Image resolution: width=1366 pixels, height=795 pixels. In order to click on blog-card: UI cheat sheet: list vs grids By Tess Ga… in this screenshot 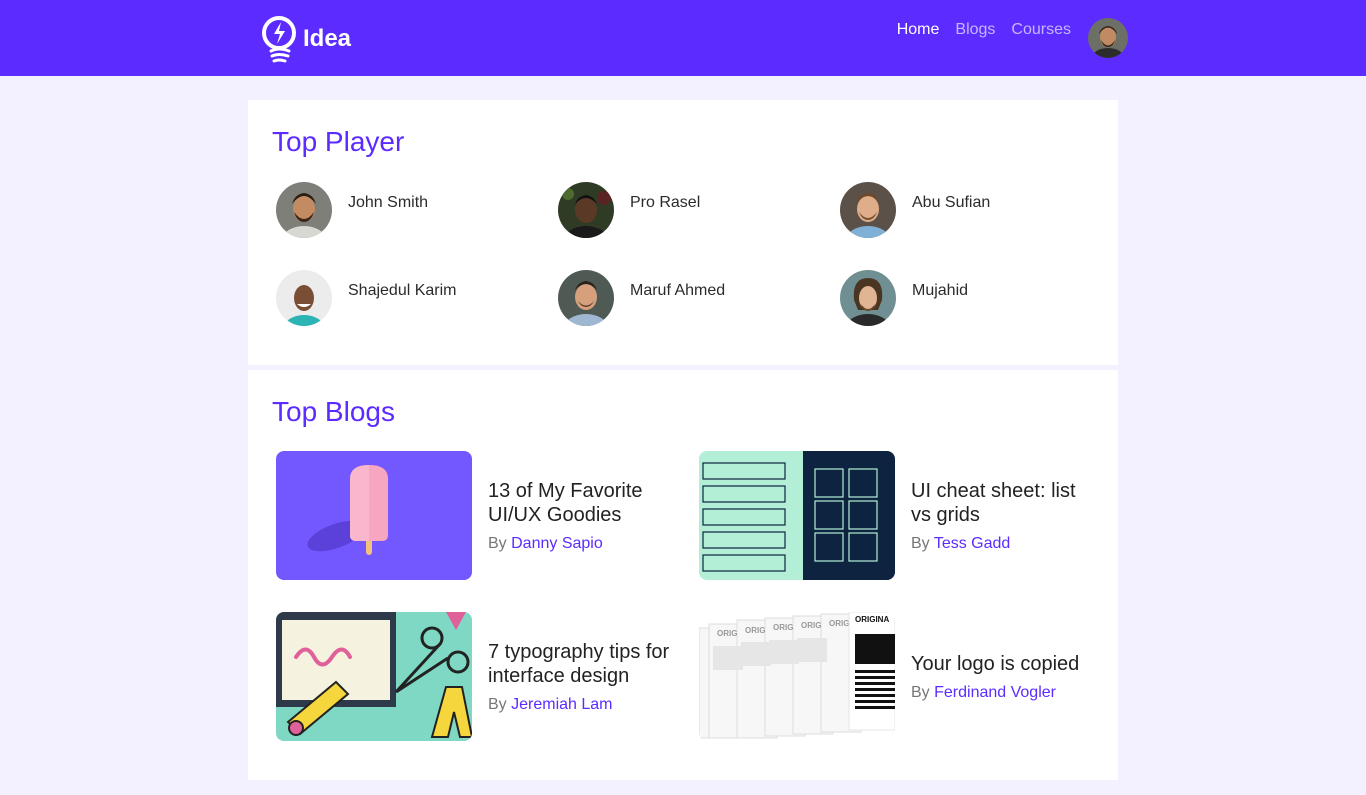, I will do `click(900, 515)`.